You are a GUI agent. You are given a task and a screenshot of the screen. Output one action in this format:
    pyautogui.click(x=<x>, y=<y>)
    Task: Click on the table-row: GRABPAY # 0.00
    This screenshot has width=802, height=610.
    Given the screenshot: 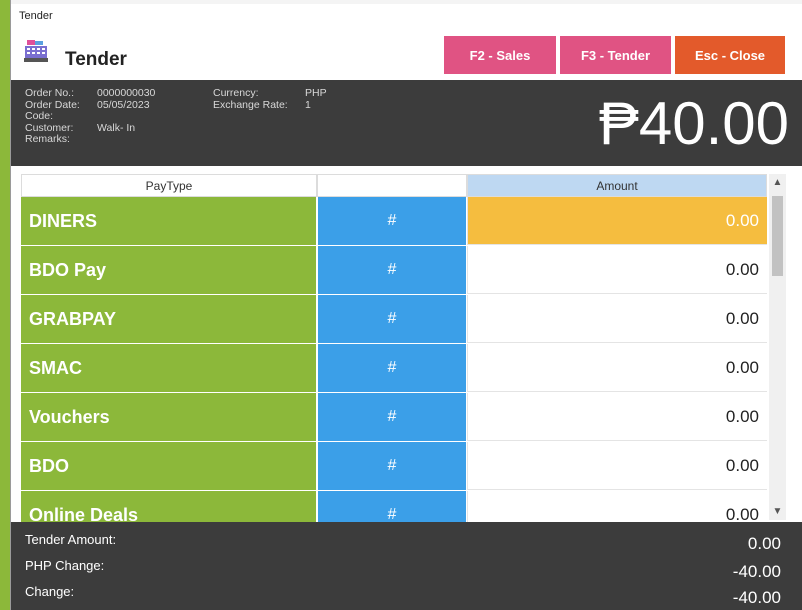 What is the action you would take?
    pyautogui.click(x=394, y=319)
    